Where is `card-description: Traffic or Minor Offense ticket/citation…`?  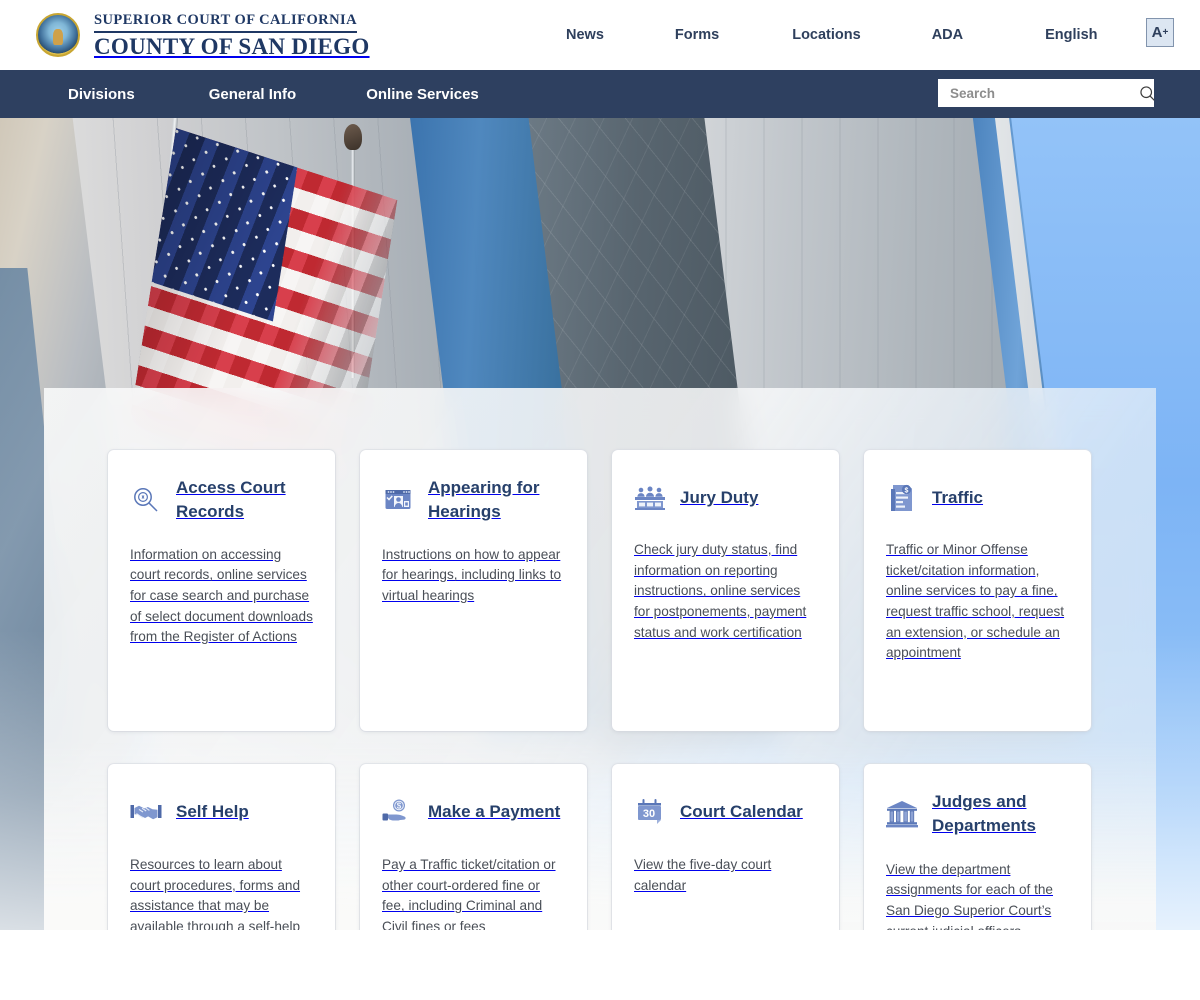
card-description: Traffic or Minor Offense ticket/citation… is located at coordinates (975, 601).